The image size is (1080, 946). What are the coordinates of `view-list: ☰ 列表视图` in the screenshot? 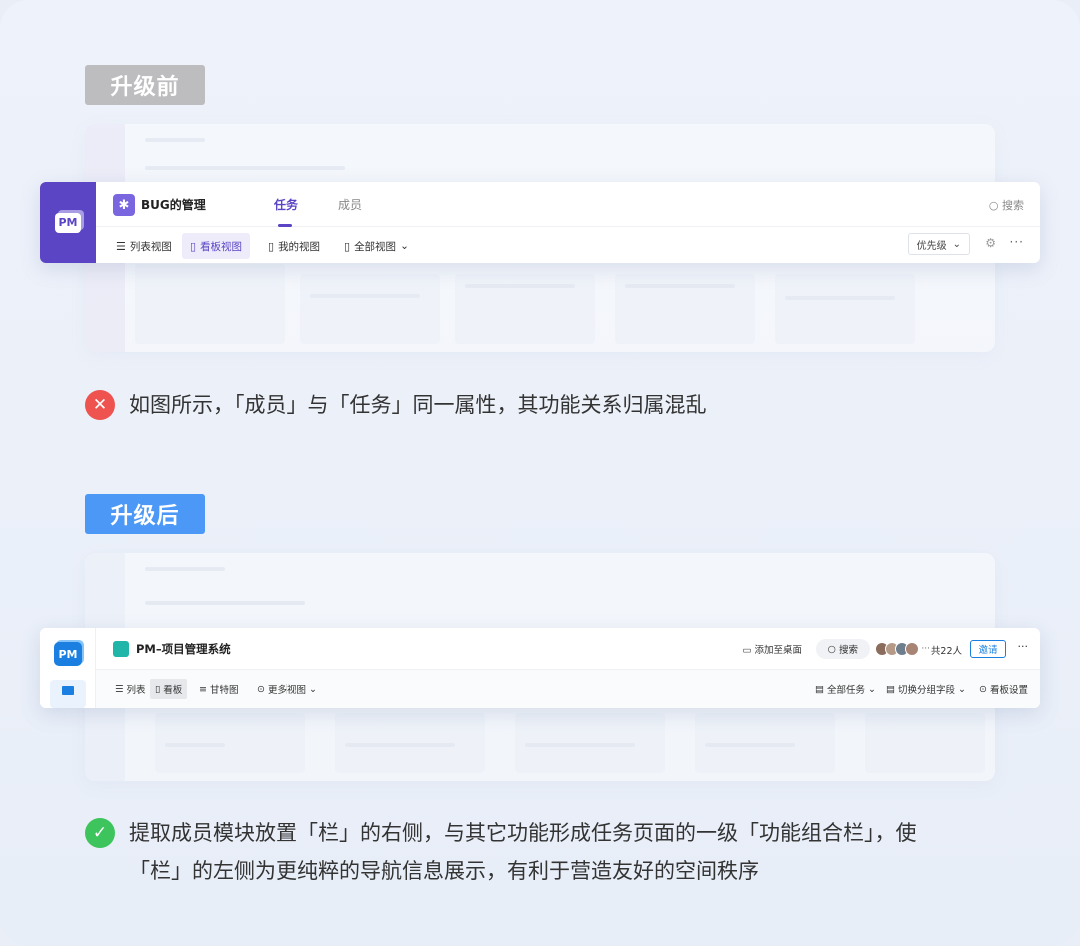 It's located at (144, 246).